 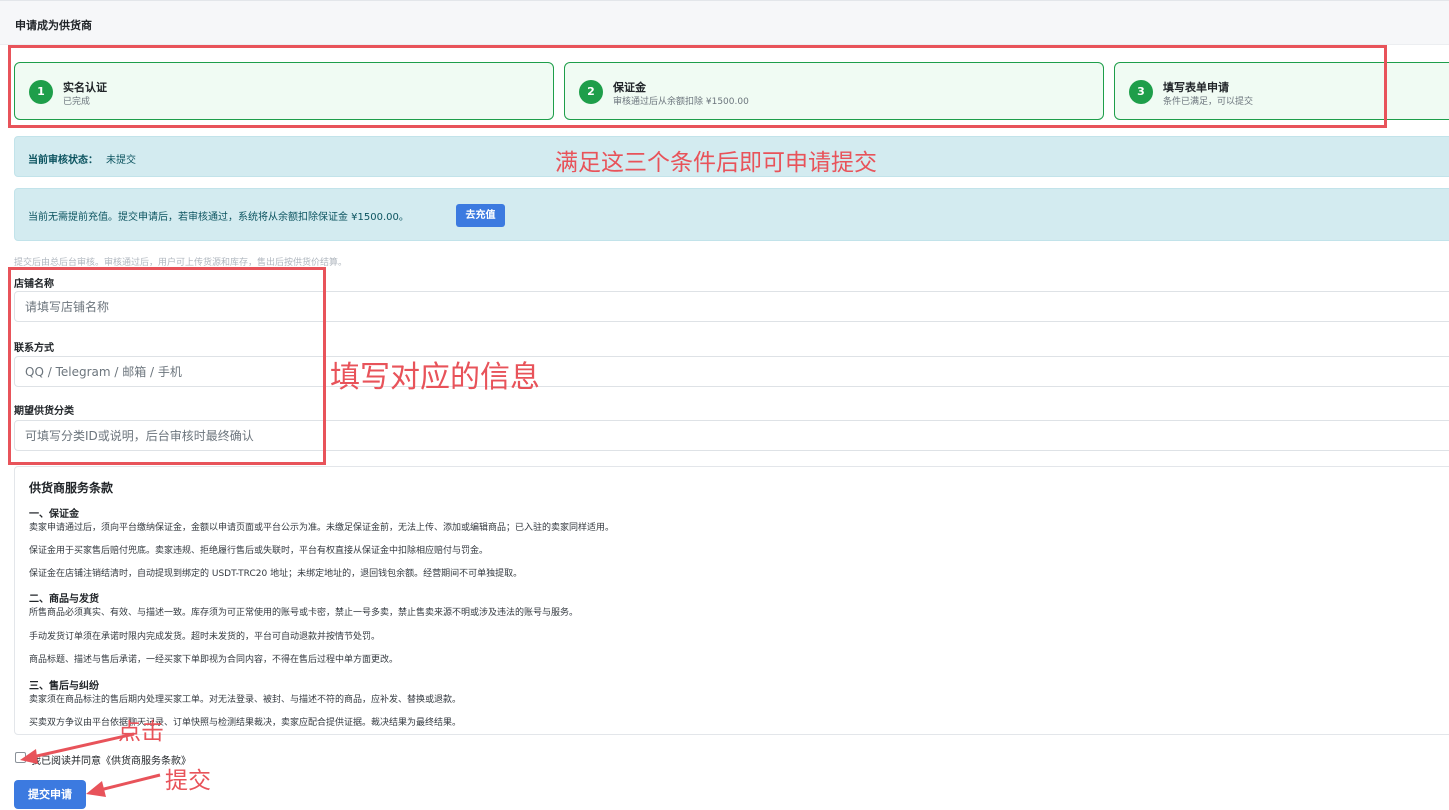 What do you see at coordinates (167, 366) in the screenshot?
I see `annotation-form-box` at bounding box center [167, 366].